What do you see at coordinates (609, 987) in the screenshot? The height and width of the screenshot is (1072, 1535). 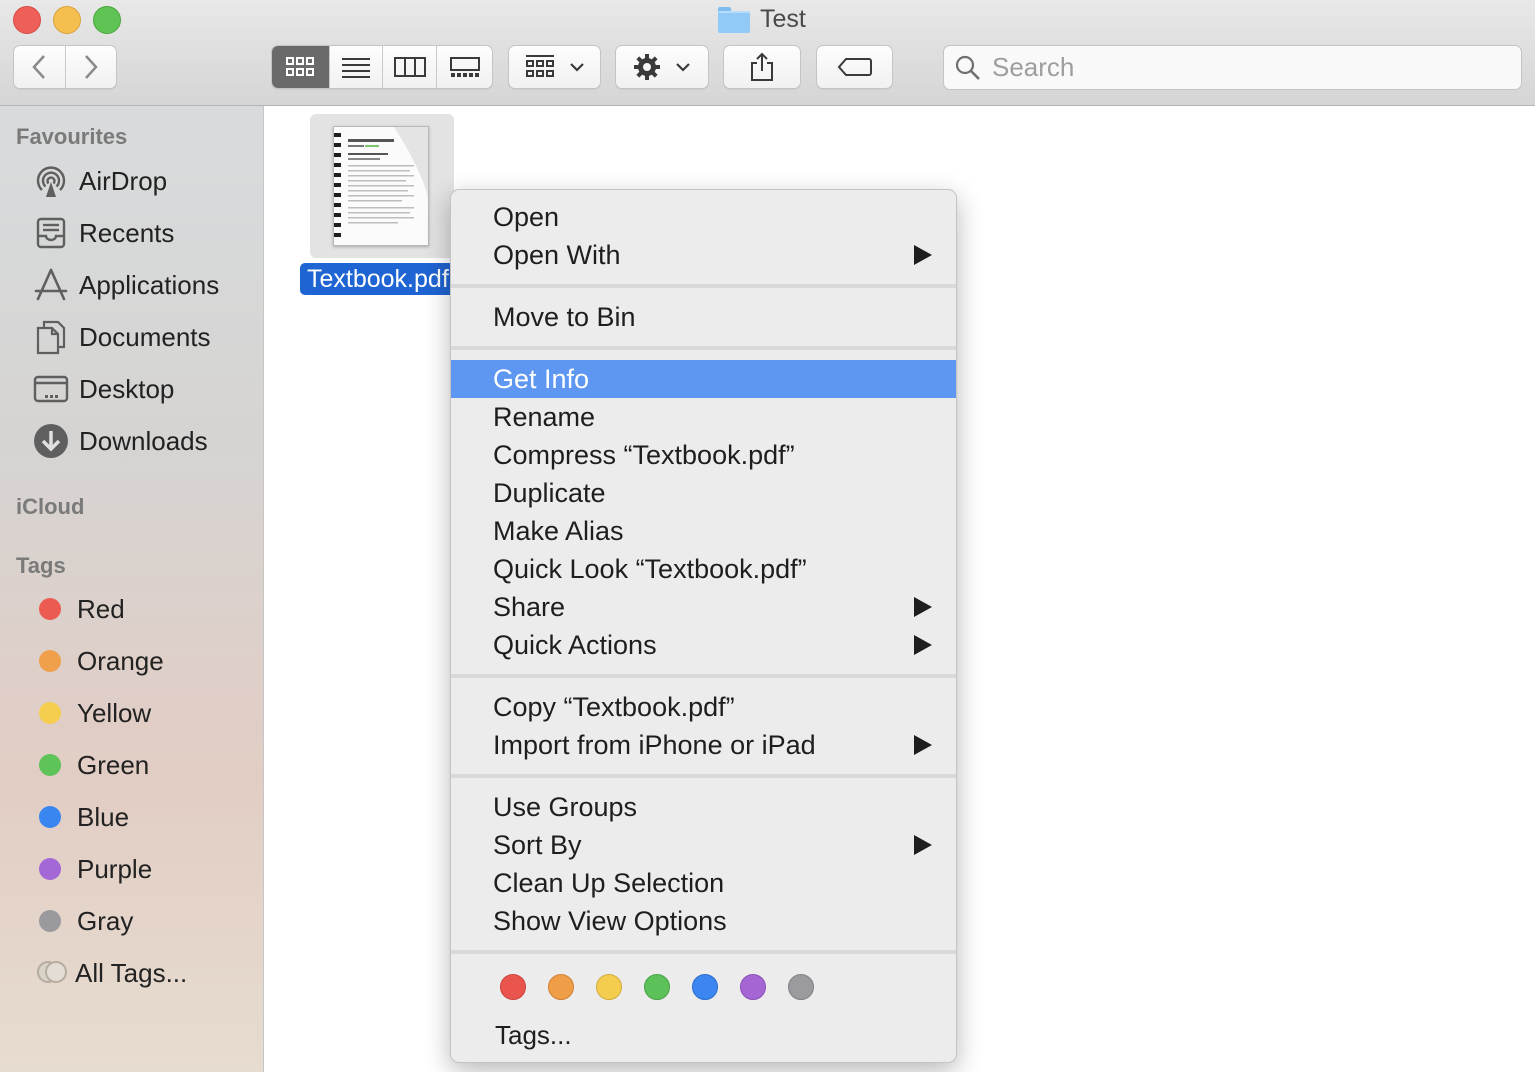 I see `menu-tag-yellow` at bounding box center [609, 987].